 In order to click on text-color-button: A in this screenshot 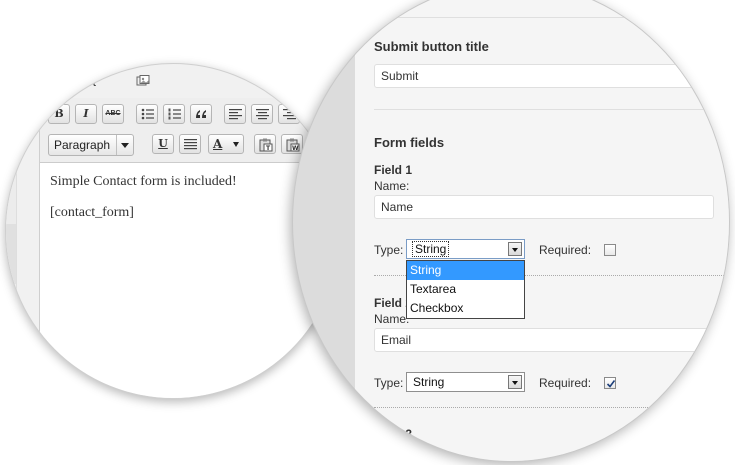, I will do `click(226, 144)`.